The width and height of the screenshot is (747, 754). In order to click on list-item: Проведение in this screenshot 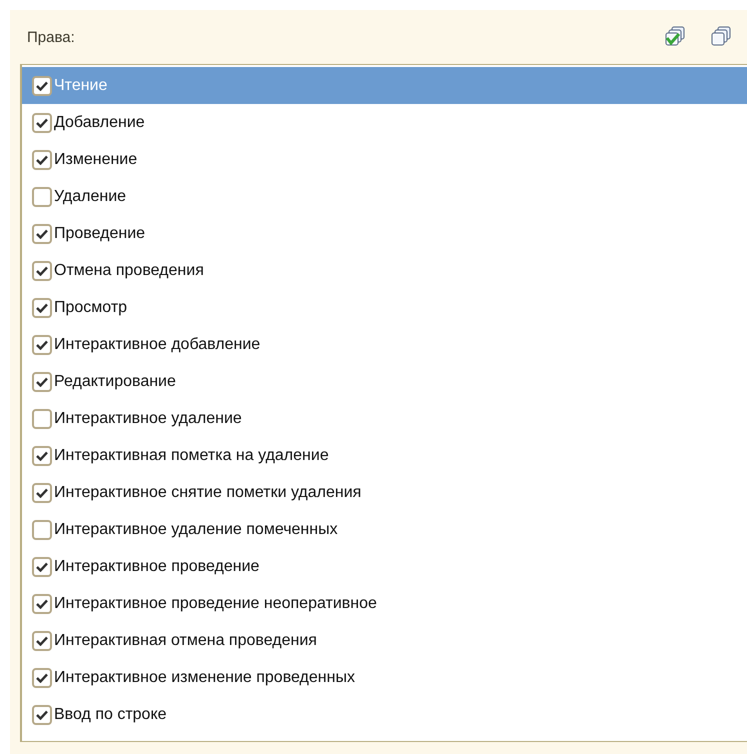, I will do `click(384, 233)`.